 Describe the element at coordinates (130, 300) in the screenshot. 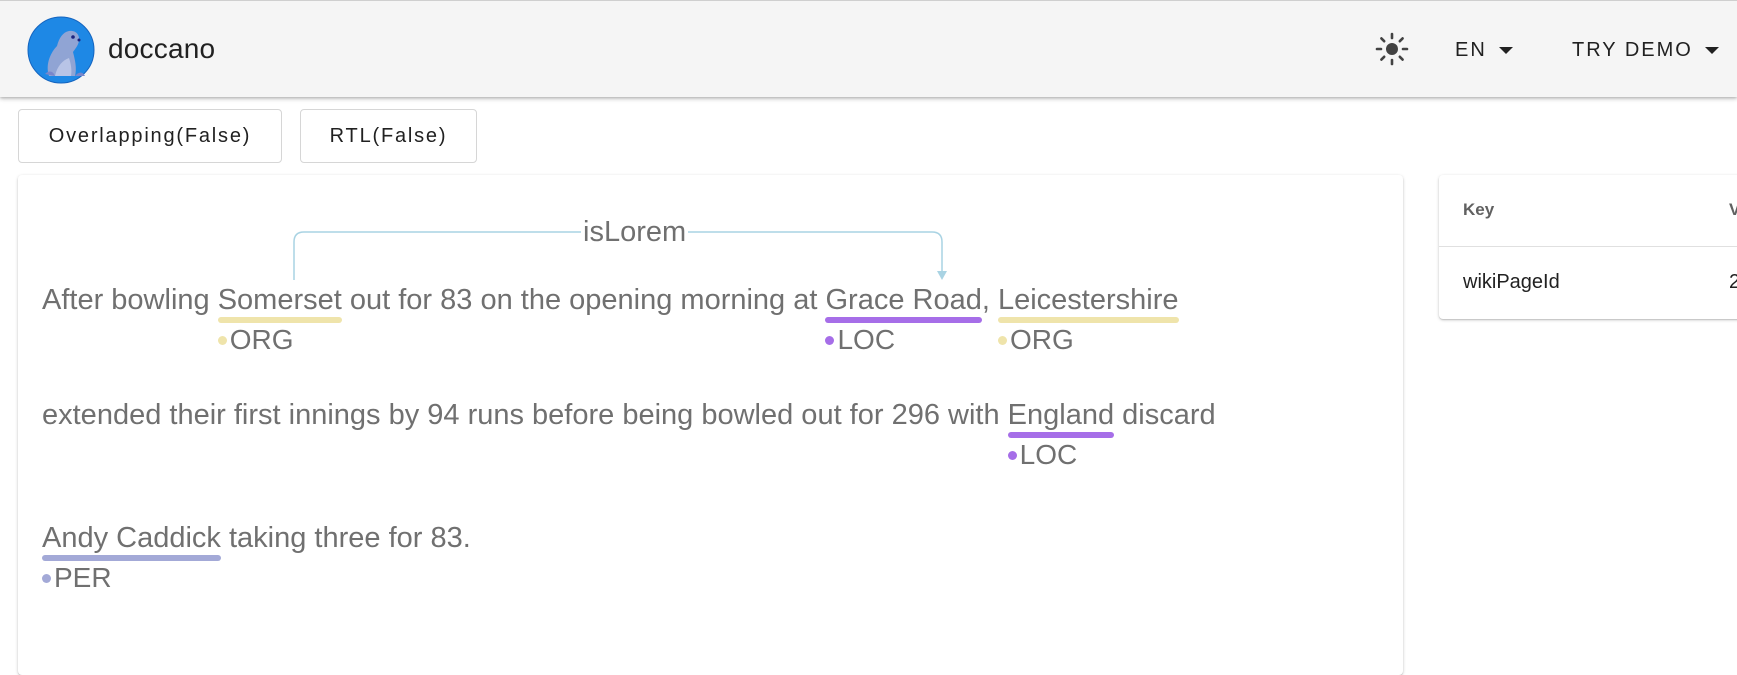

I see `text-segment: After bowling` at that location.